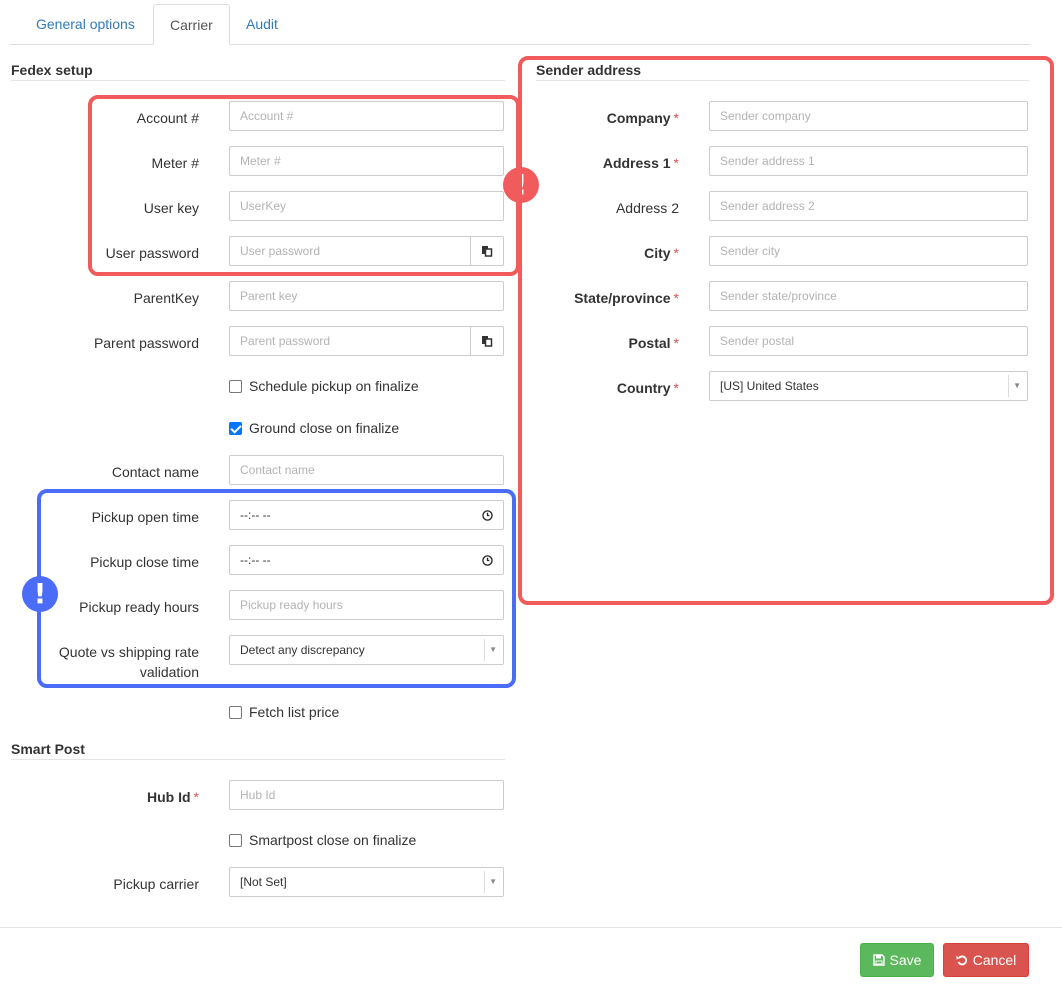  What do you see at coordinates (484, 882) in the screenshot?
I see `select-separator` at bounding box center [484, 882].